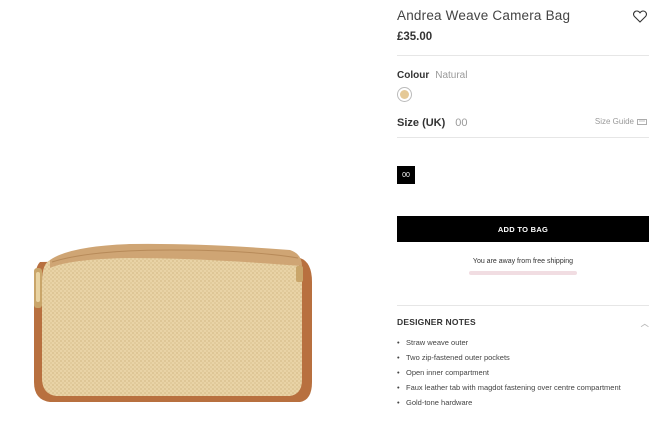 This screenshot has width=660, height=428. What do you see at coordinates (432, 75) in the screenshot?
I see `colour-label: Colour Natural` at bounding box center [432, 75].